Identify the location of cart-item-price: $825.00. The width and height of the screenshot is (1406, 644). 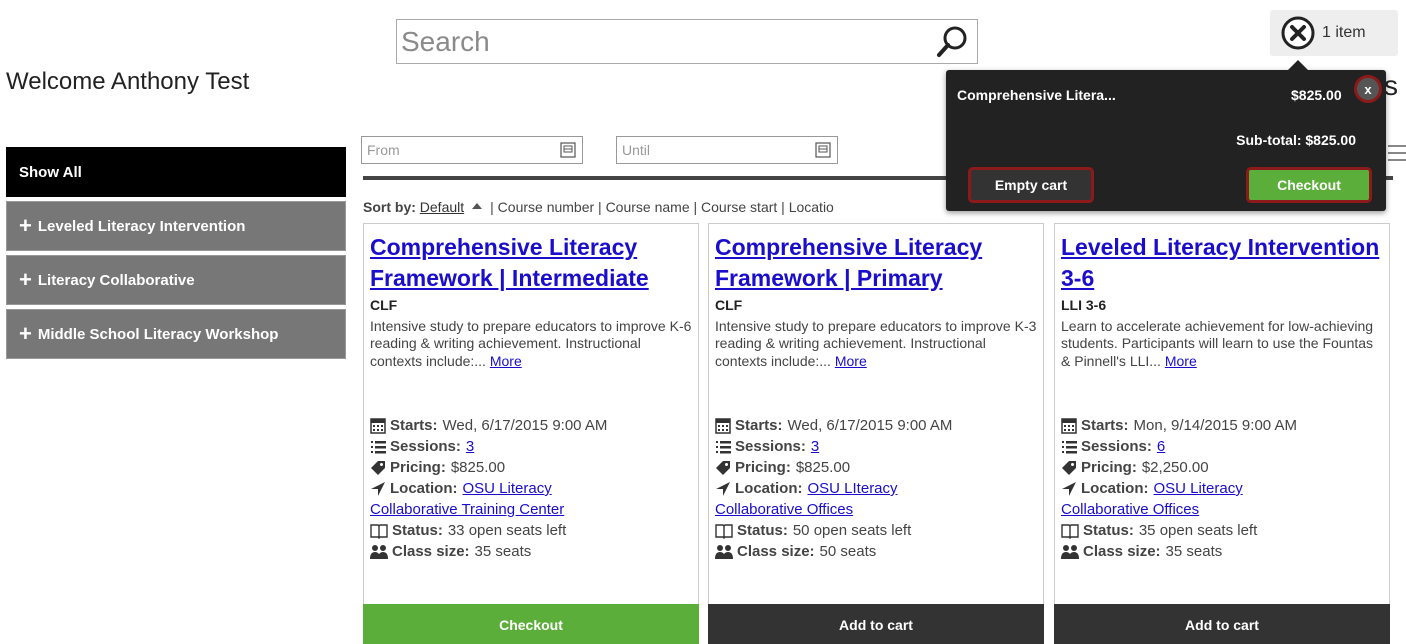
(1316, 95).